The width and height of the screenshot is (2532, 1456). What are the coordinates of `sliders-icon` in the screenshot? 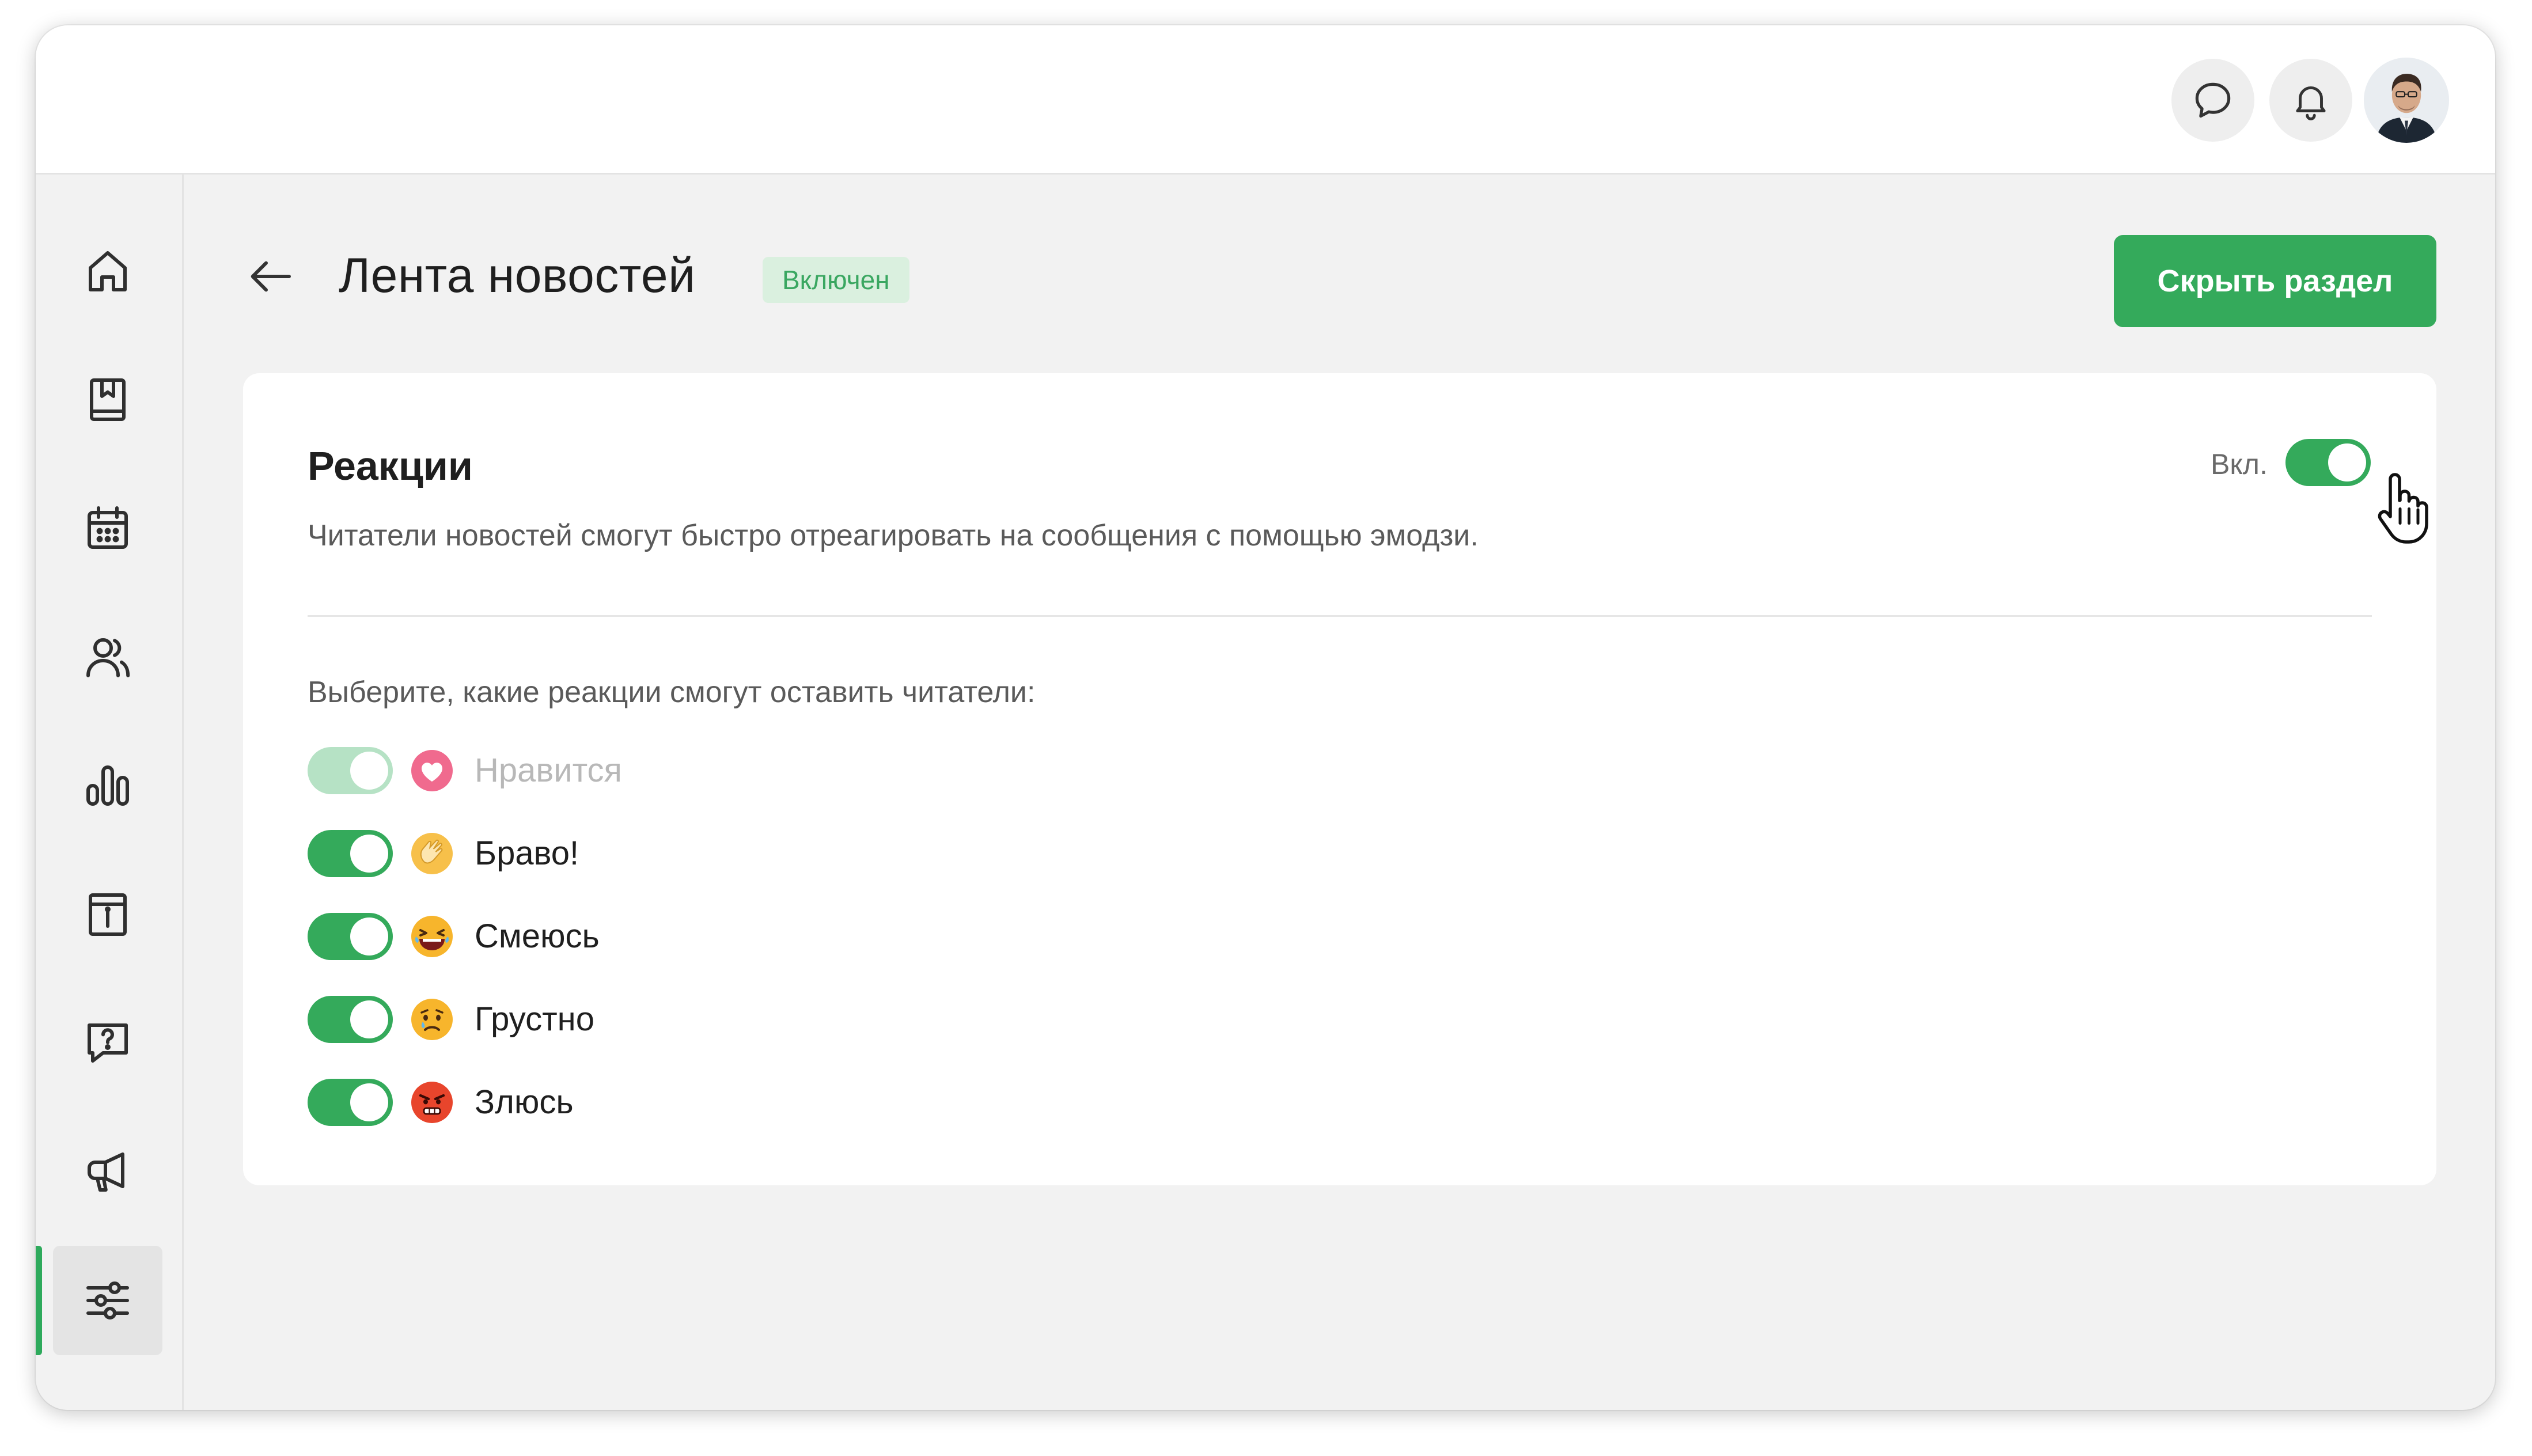 It's located at (107, 1300).